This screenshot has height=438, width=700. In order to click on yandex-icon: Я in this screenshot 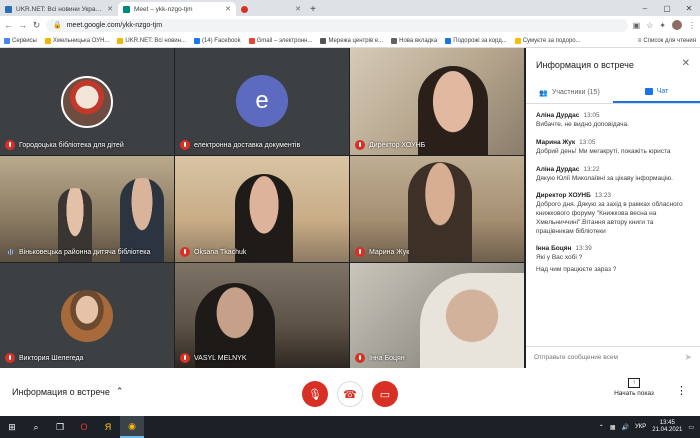, I will do `click(108, 427)`.